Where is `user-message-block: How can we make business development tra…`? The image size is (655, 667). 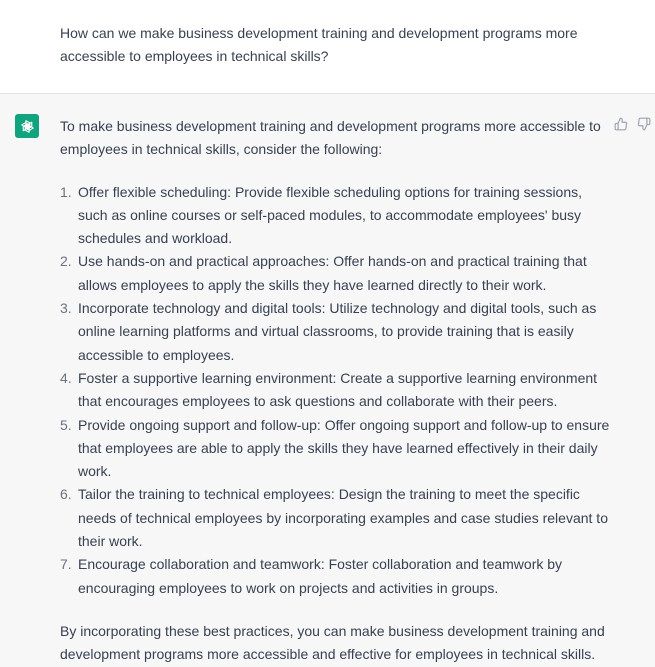 user-message-block: How can we make business development tra… is located at coordinates (327, 47).